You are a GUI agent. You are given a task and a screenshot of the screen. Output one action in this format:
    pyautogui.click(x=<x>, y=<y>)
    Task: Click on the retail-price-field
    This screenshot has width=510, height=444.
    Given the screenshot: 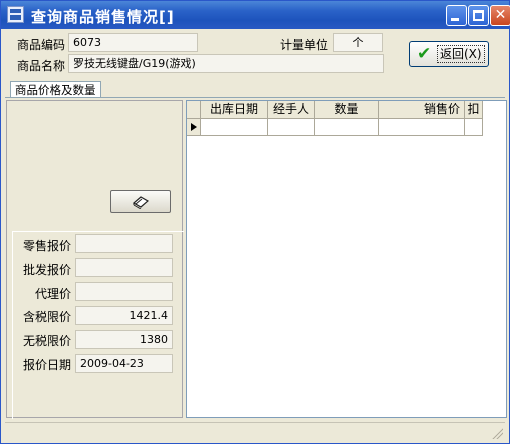 What is the action you would take?
    pyautogui.click(x=124, y=243)
    